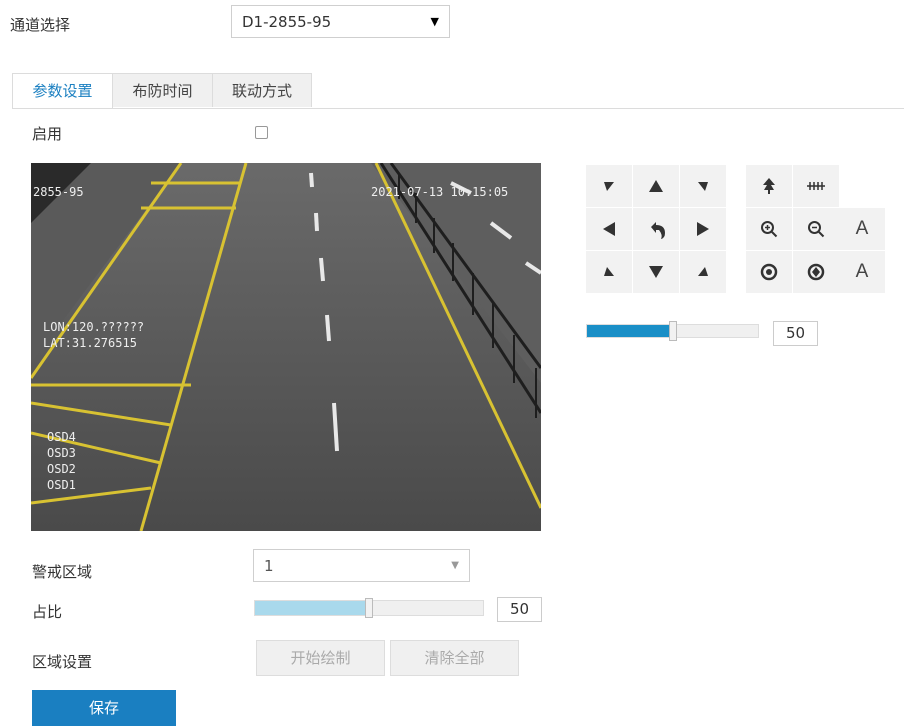 The image size is (904, 726). I want to click on osd-device-id: 2855-95, so click(58, 192).